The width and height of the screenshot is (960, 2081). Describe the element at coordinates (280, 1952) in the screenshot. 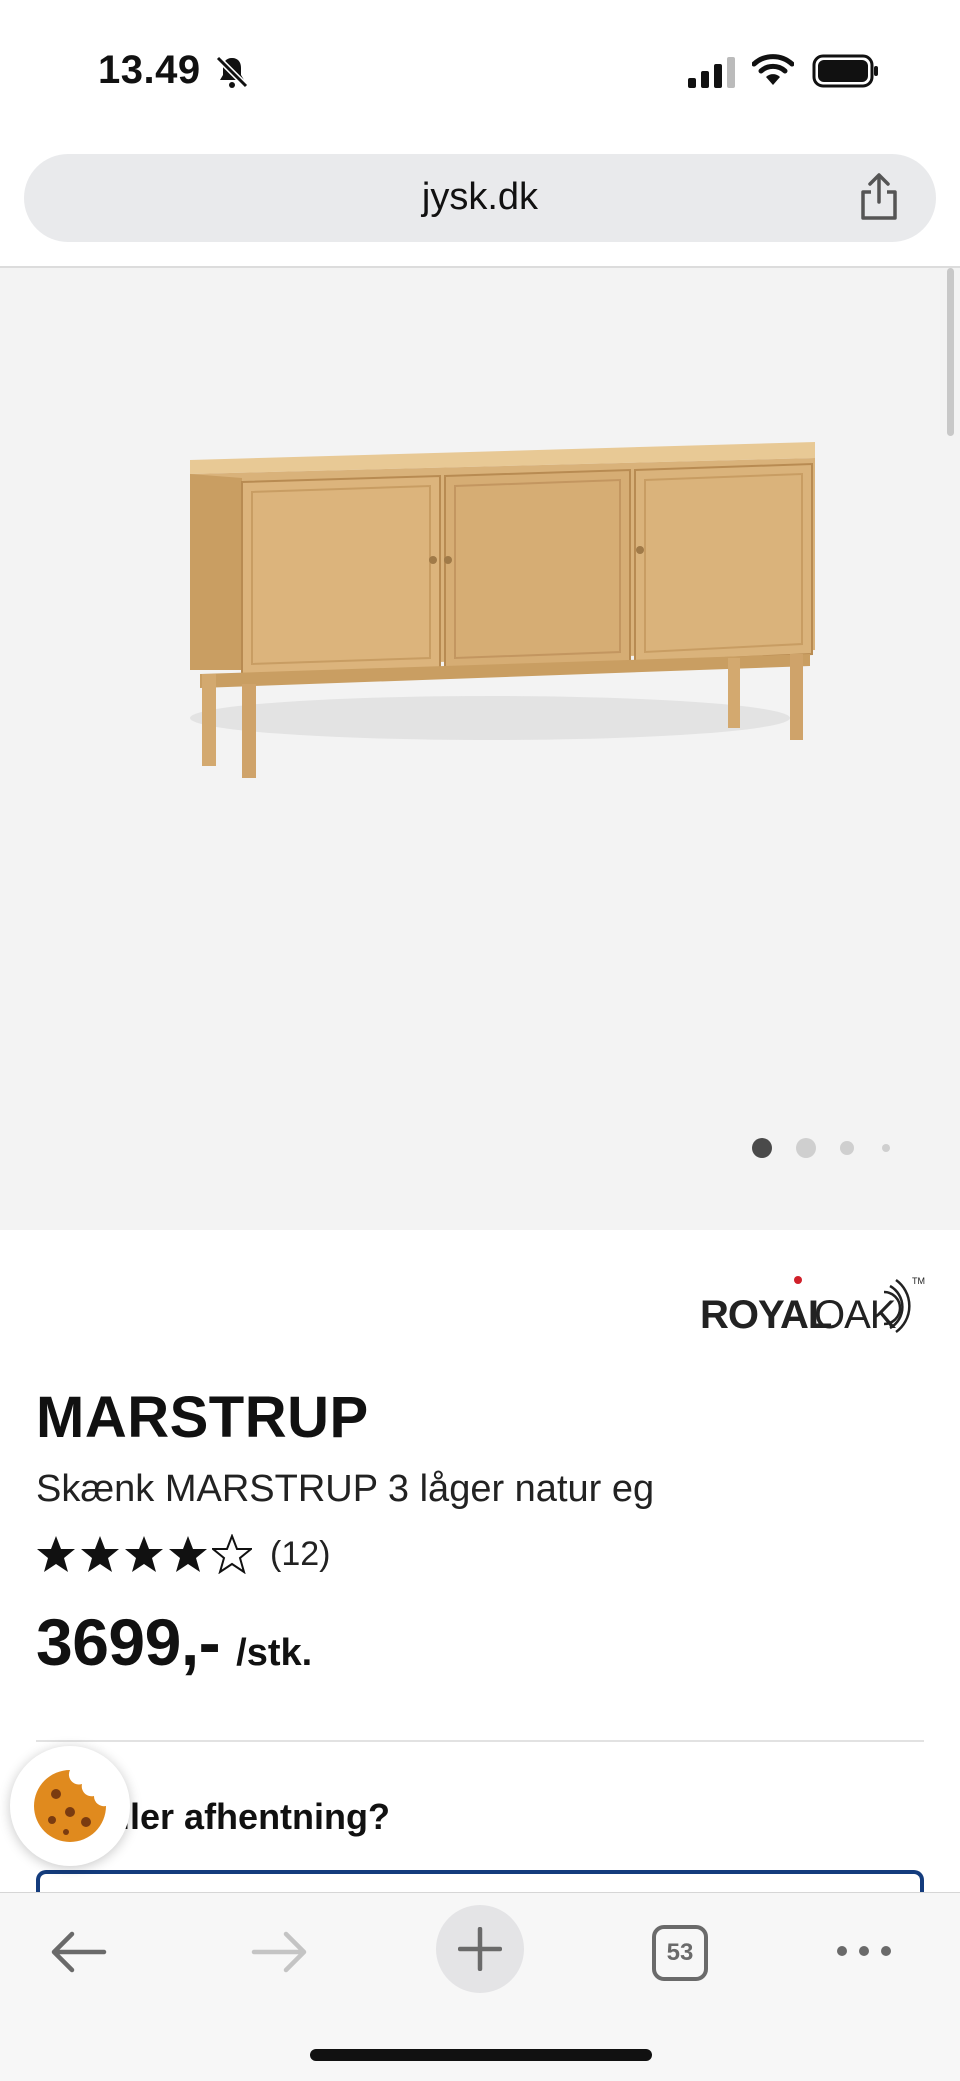

I see `forward-arrow-icon` at that location.